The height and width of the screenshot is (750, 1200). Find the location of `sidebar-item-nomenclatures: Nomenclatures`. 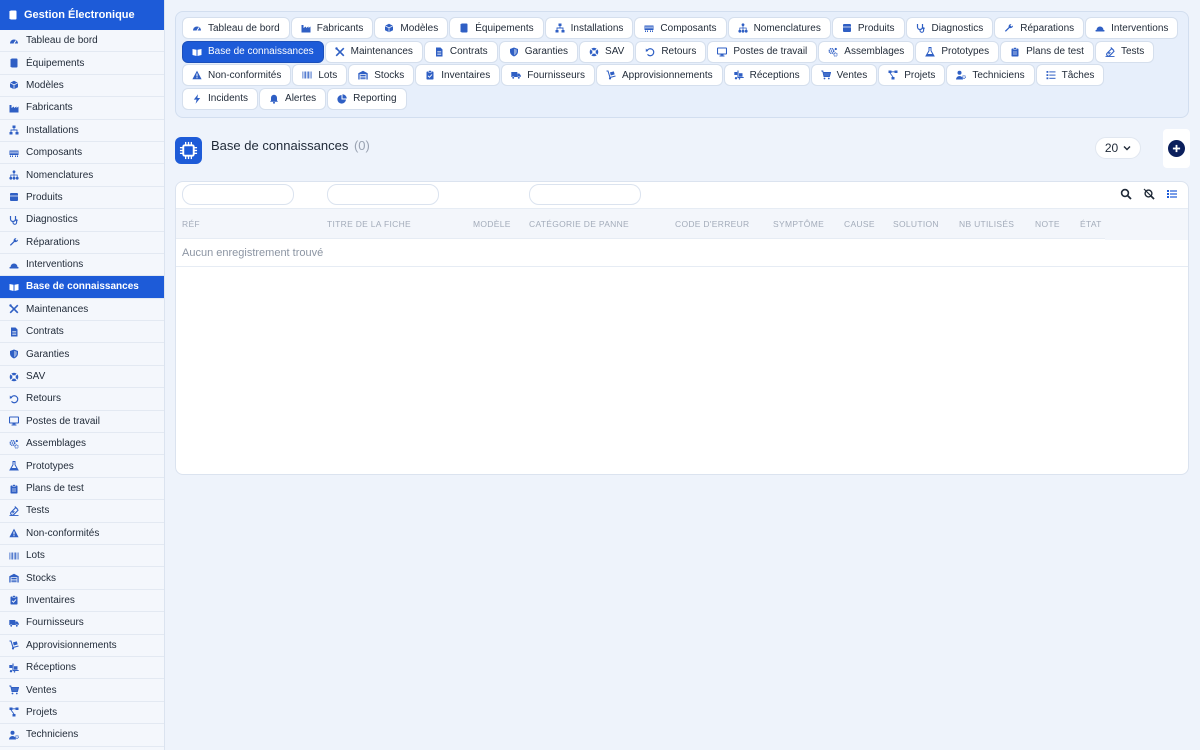

sidebar-item-nomenclatures: Nomenclatures is located at coordinates (82, 175).